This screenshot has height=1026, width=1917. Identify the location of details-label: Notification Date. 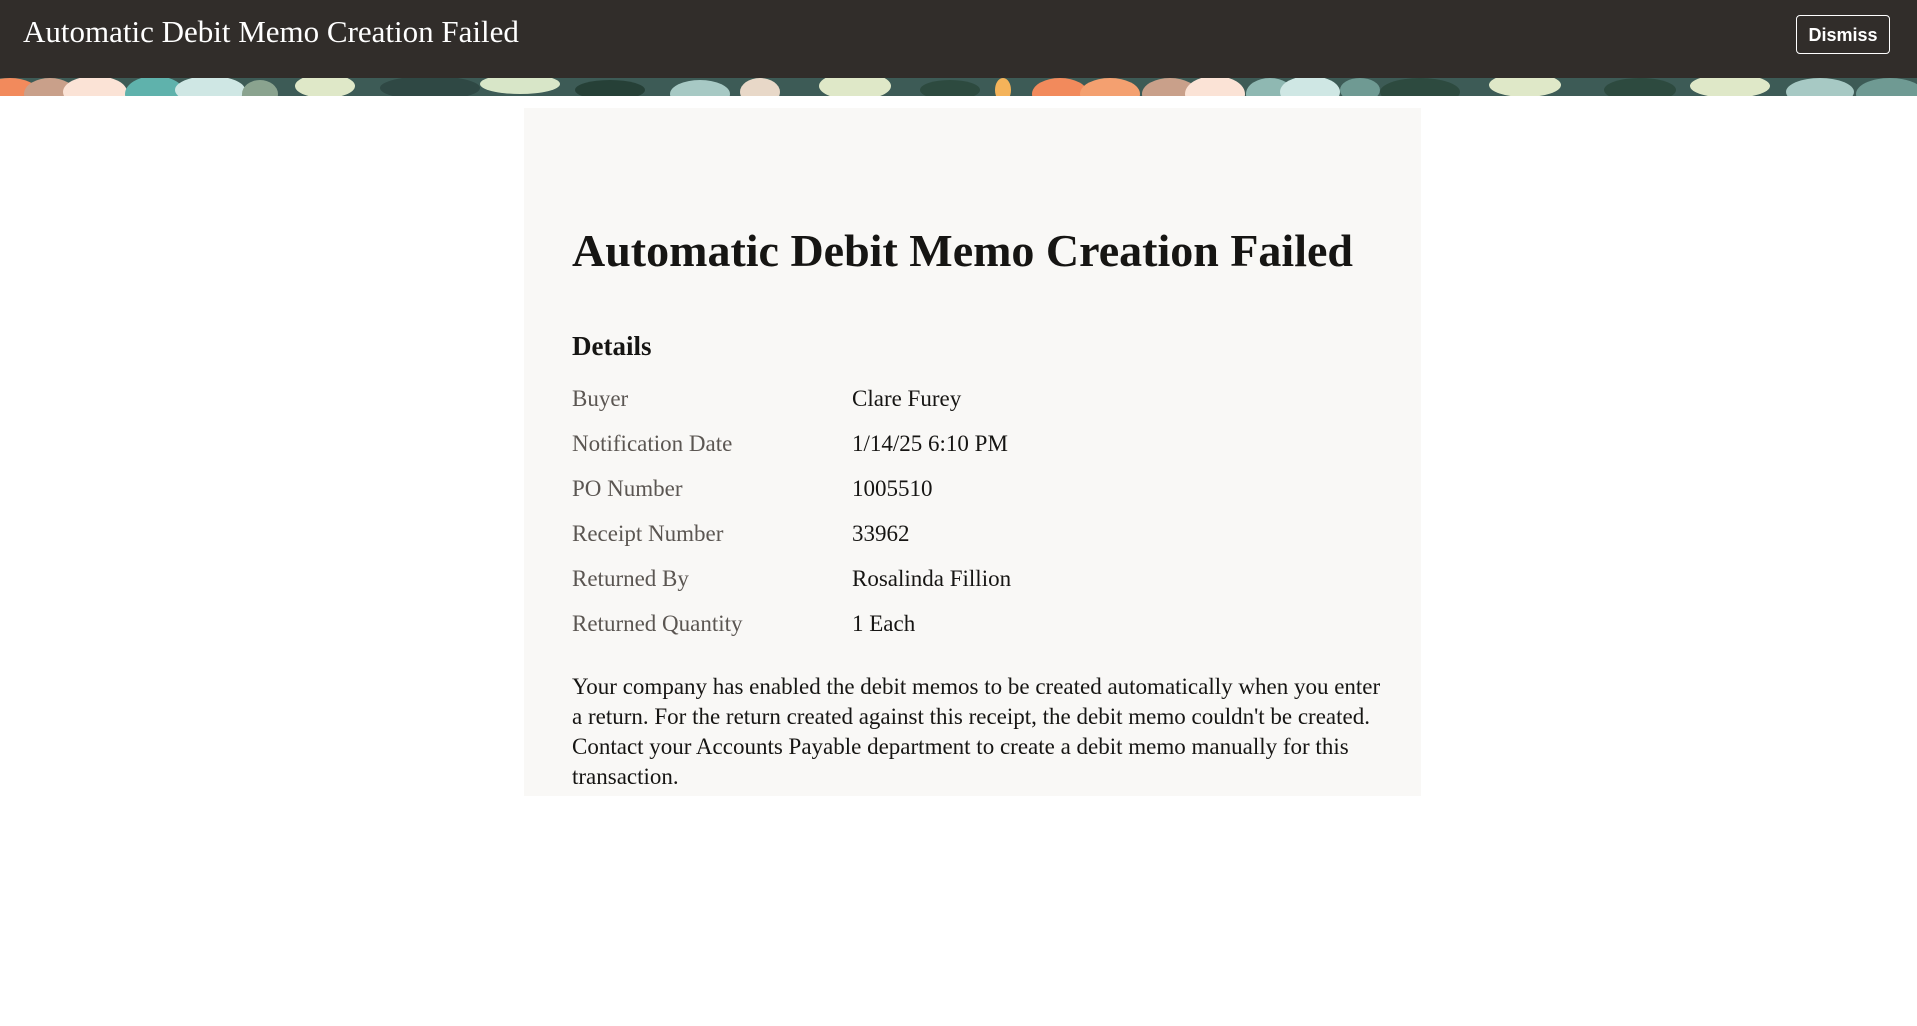
(652, 443).